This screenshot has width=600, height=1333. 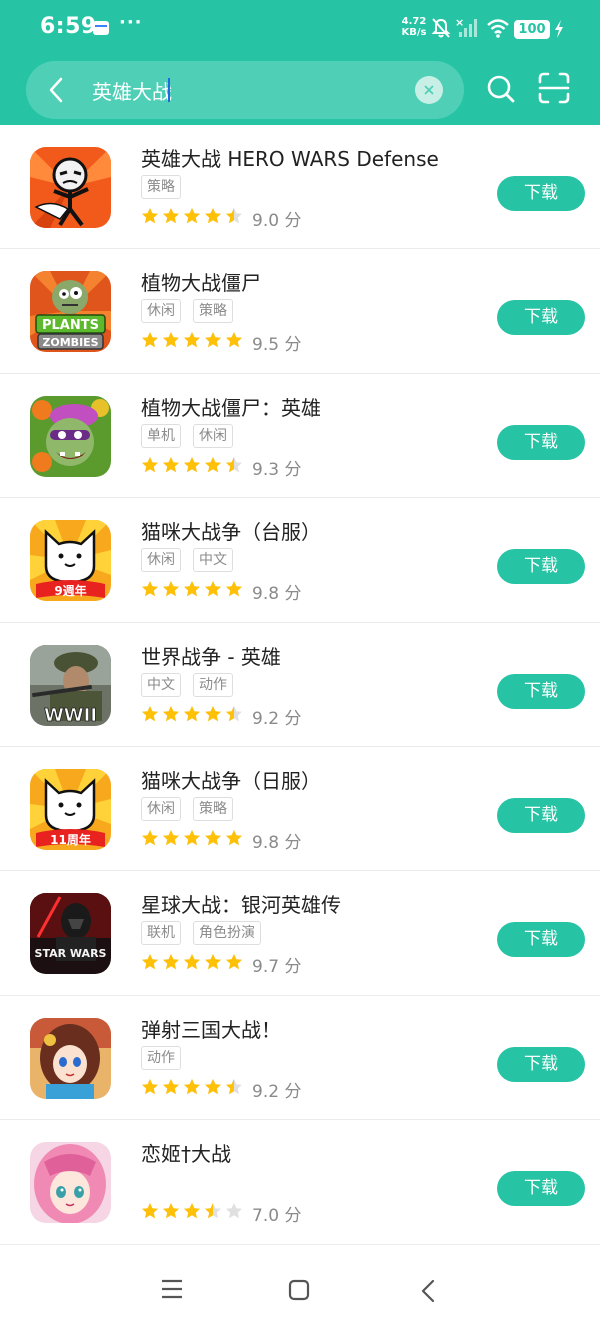 I want to click on list-item: WWII 世界战争 - 英雄 中文 动作 9.2 分 下载, so click(x=300, y=685).